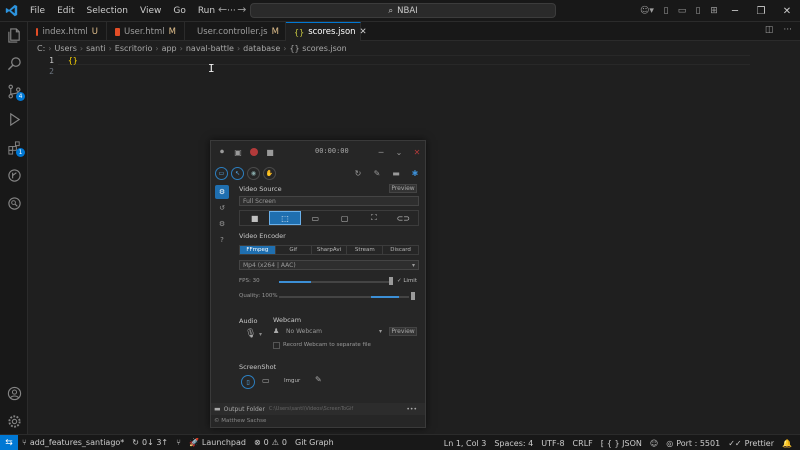  What do you see at coordinates (513, 443) in the screenshot?
I see `indentation: Spaces: 4` at bounding box center [513, 443].